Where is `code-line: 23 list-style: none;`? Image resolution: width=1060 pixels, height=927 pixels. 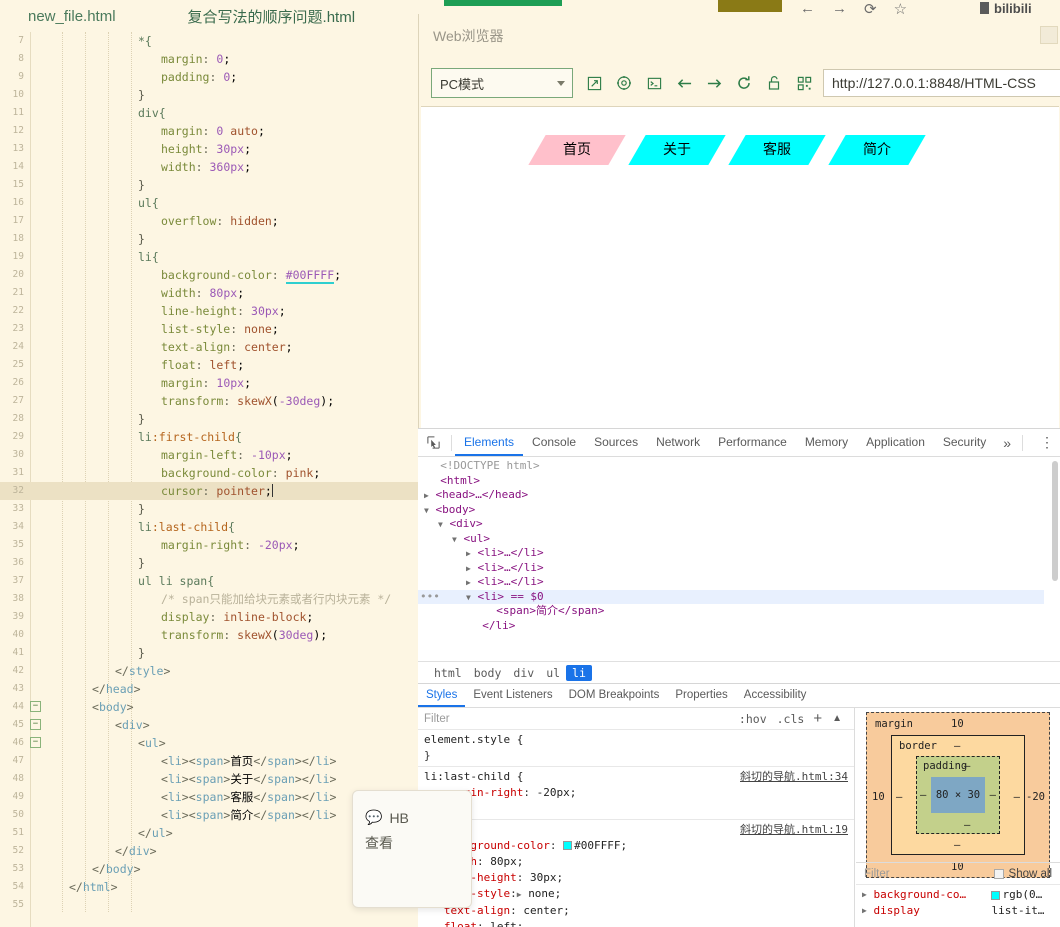 code-line: 23 list-style: none; is located at coordinates (209, 329).